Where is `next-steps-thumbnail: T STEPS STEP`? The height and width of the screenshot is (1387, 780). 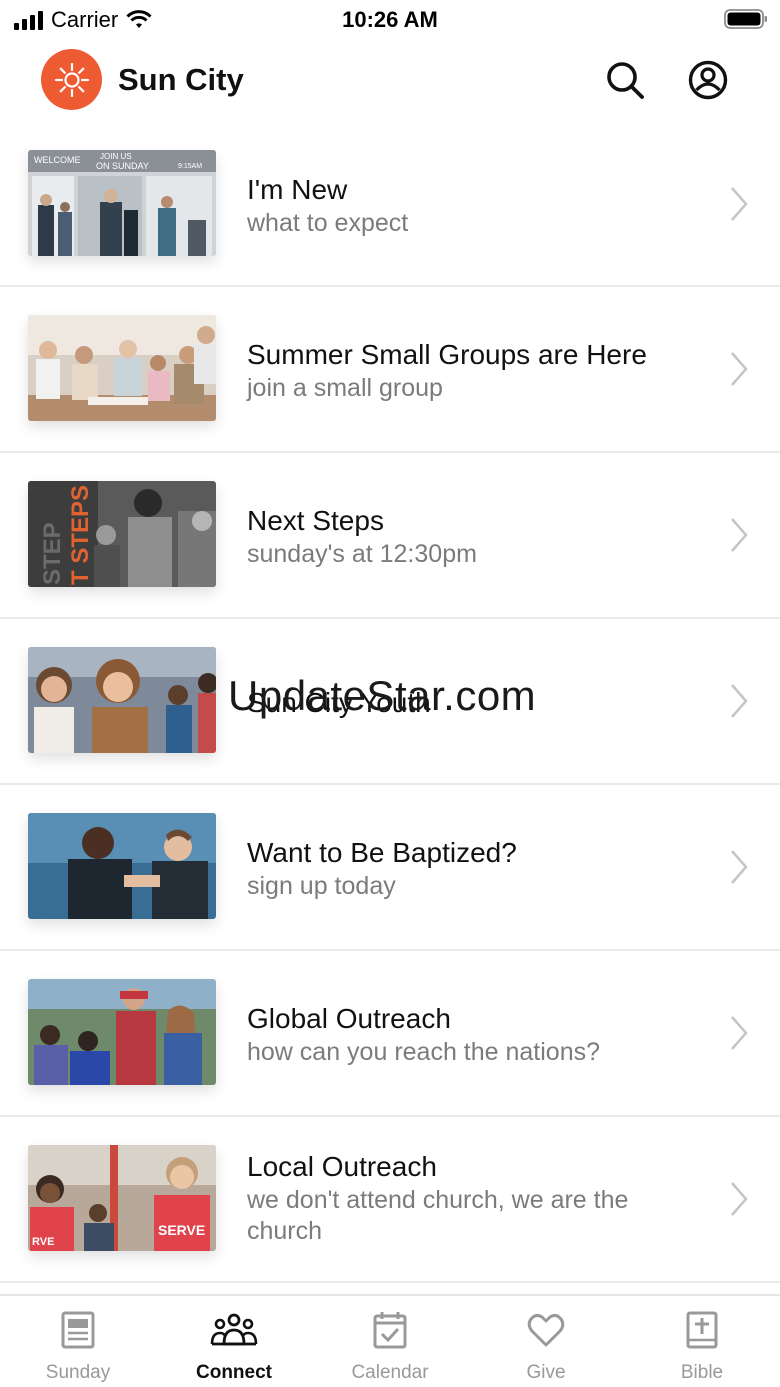
next-steps-thumbnail: T STEPS STEP is located at coordinates (122, 534).